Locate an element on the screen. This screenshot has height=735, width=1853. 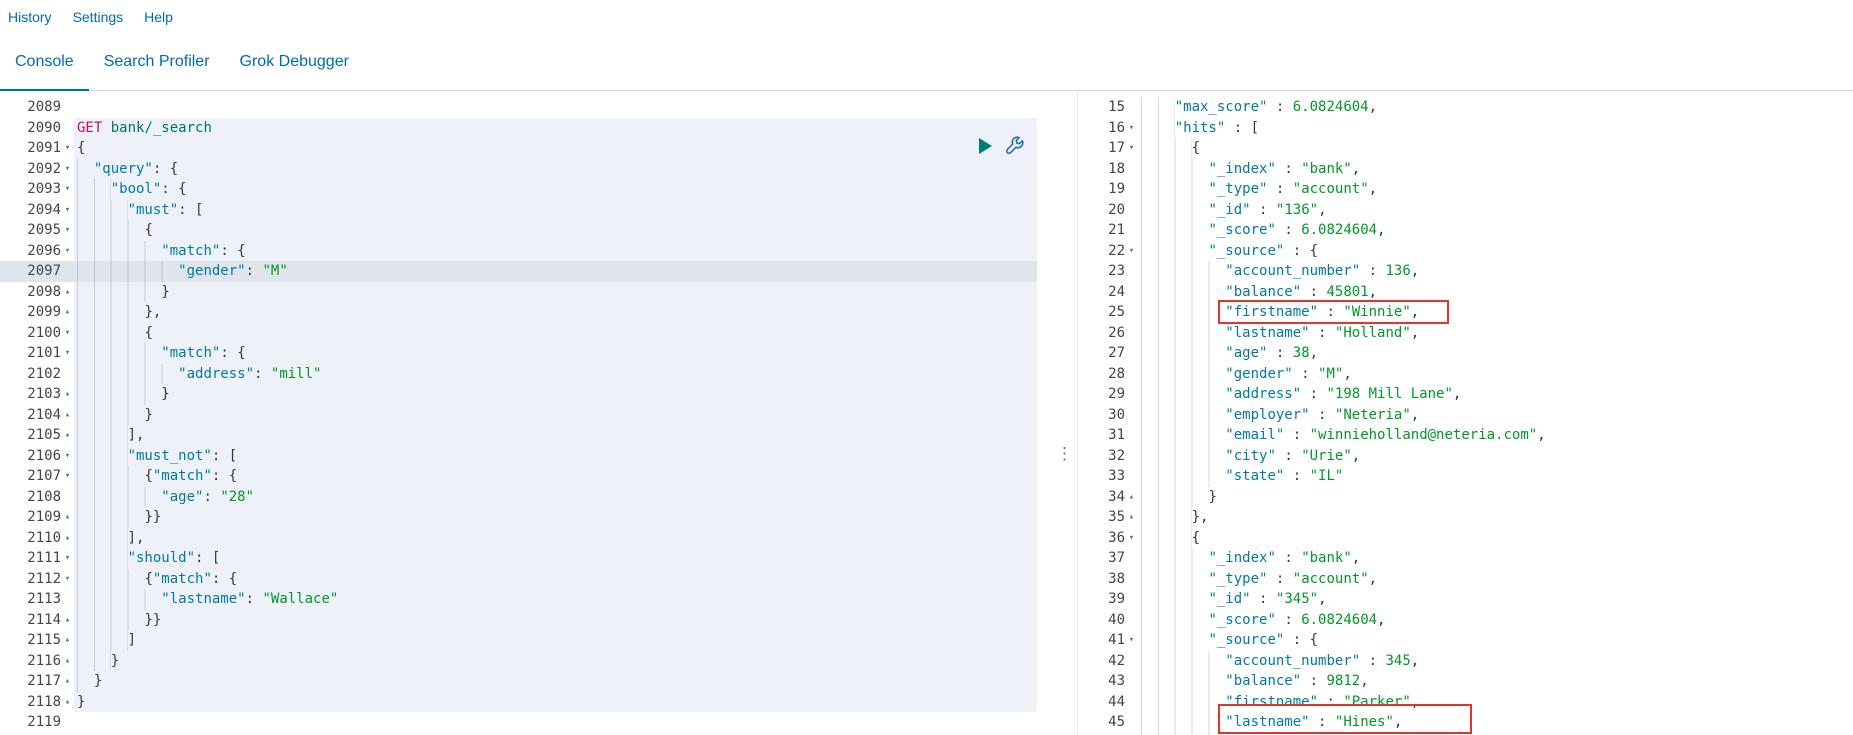
line-content: "city" : "Urie", is located at coordinates (1495, 455).